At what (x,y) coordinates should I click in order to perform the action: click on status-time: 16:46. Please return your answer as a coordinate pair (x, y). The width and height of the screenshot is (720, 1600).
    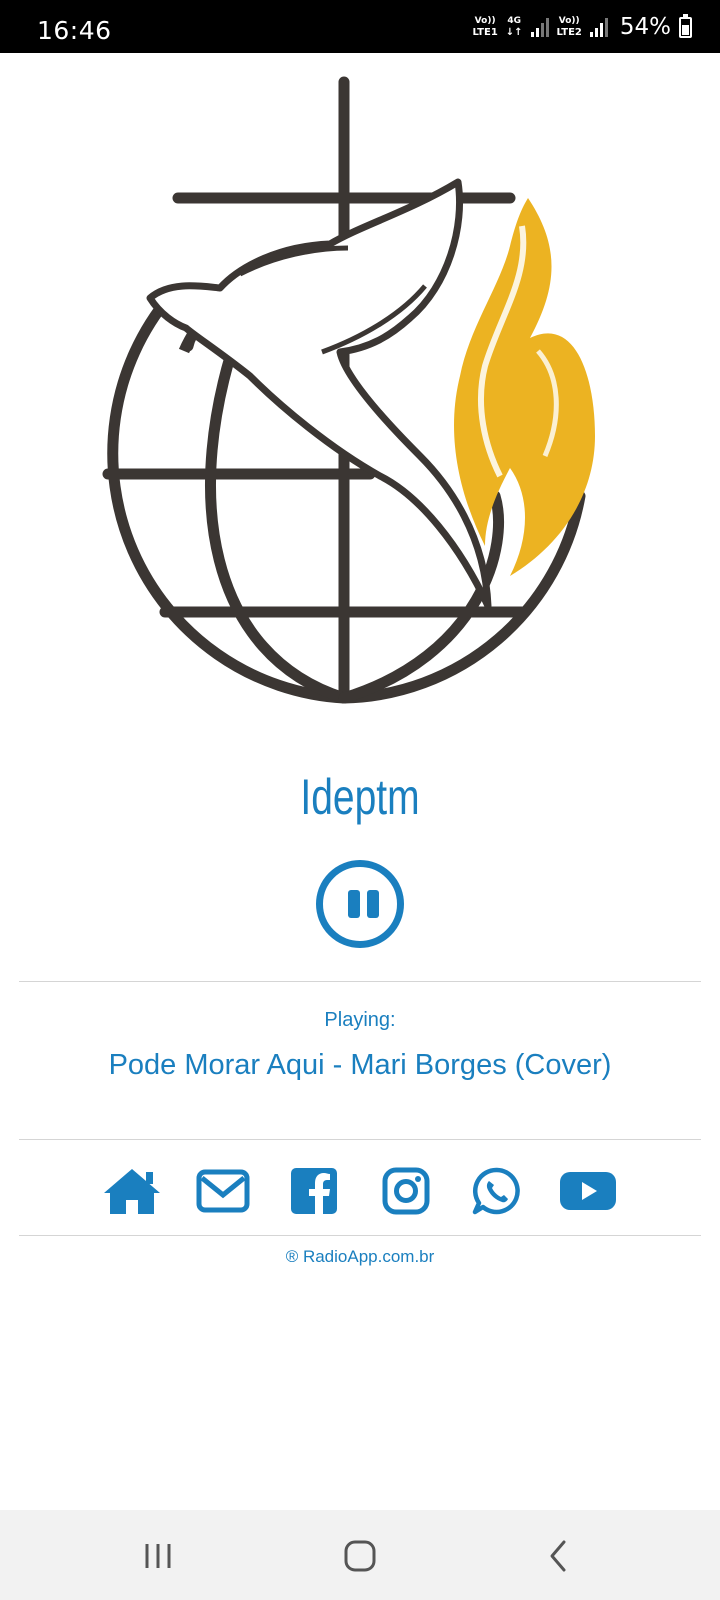
    Looking at the image, I should click on (74, 30).